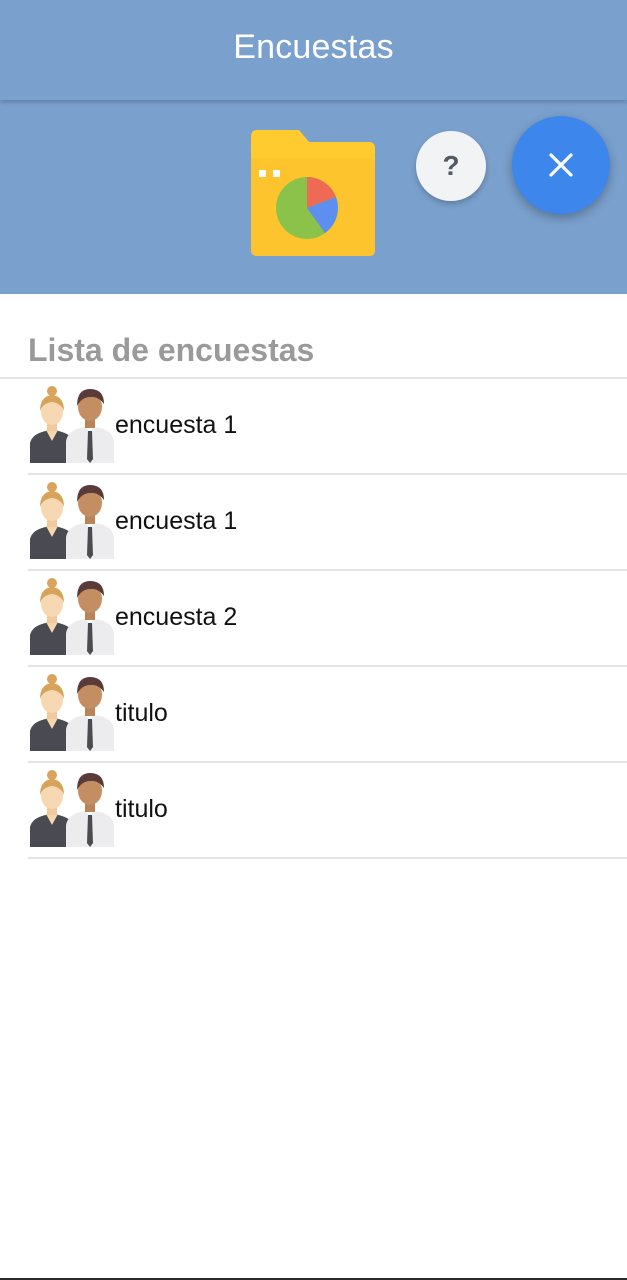  Describe the element at coordinates (313, 193) in the screenshot. I see `folder-pie-chart-icon` at that location.